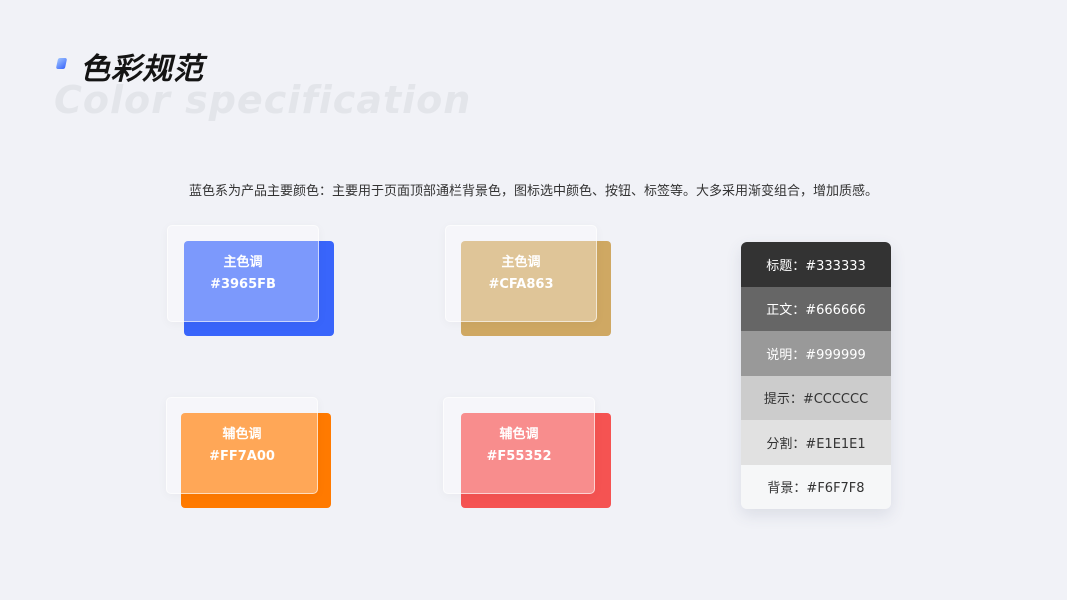 This screenshot has height=600, width=1067. What do you see at coordinates (61, 63) in the screenshot?
I see `logo-mark-icon` at bounding box center [61, 63].